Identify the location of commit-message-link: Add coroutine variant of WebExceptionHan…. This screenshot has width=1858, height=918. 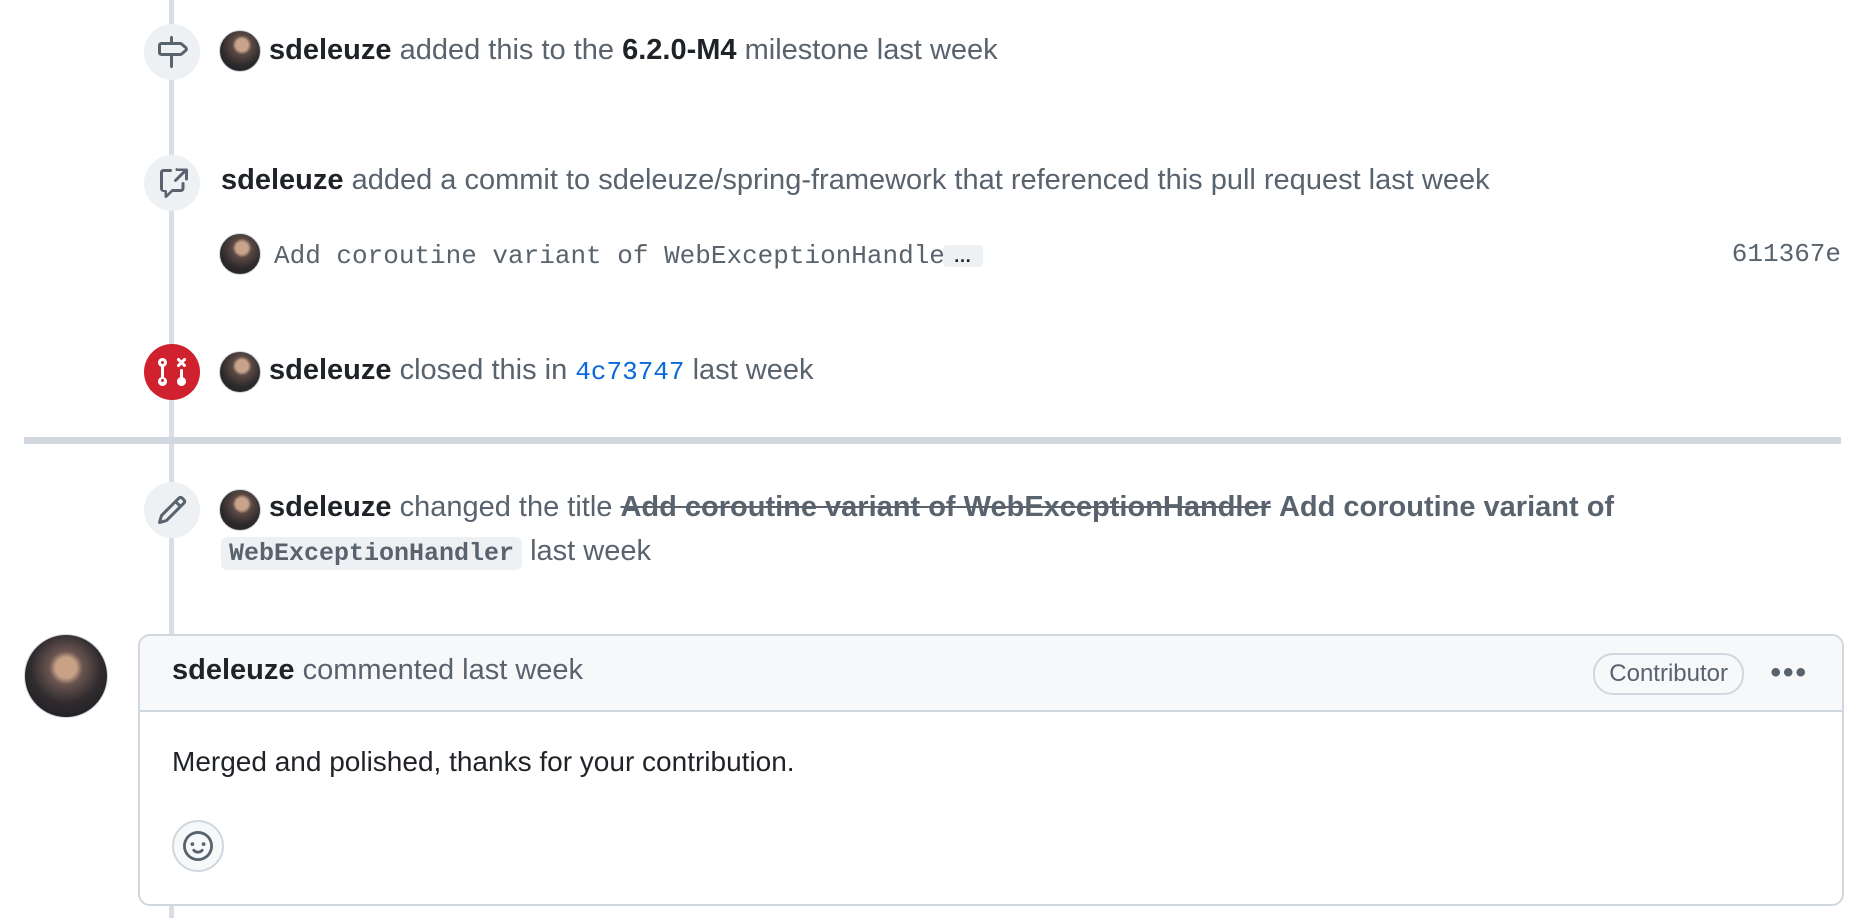
(617, 256).